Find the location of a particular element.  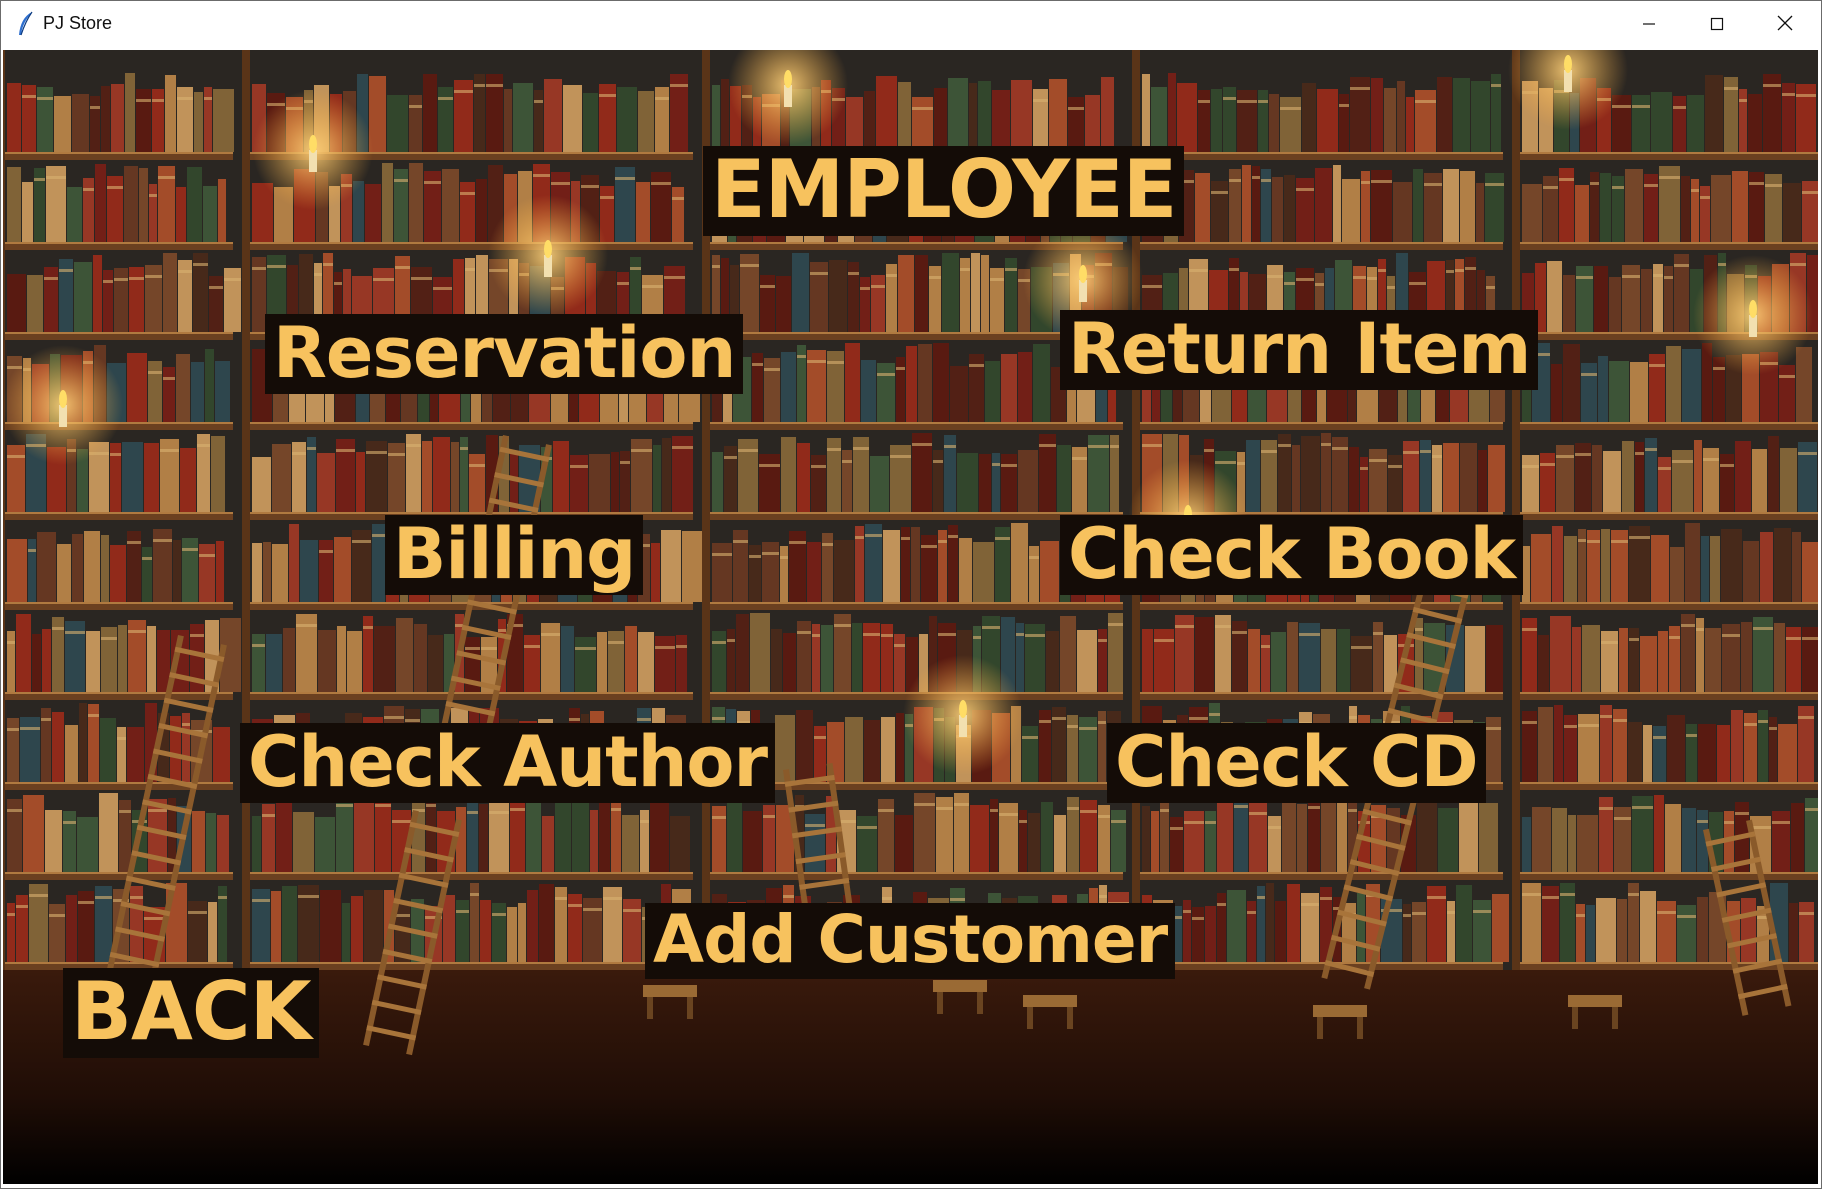

feather-icon is located at coordinates (26, 24).